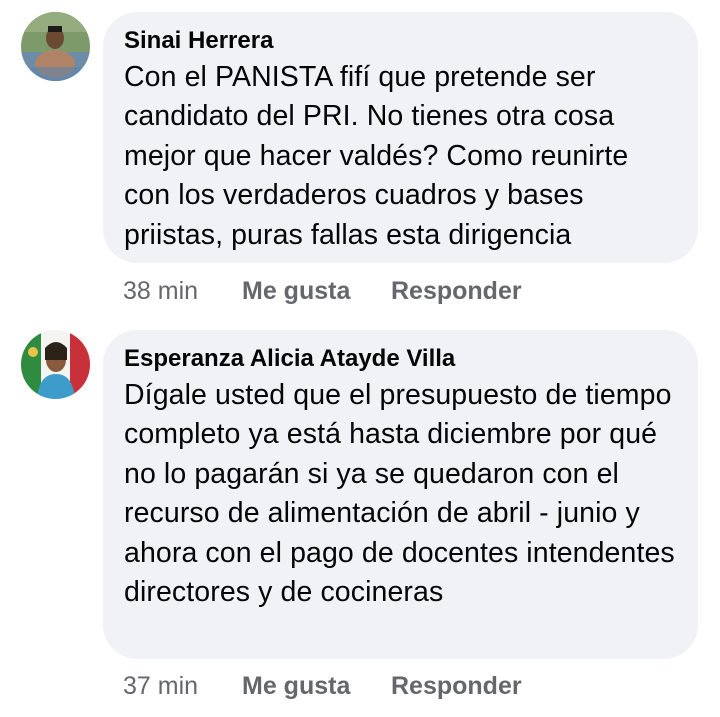 The image size is (720, 717). Describe the element at coordinates (289, 359) in the screenshot. I see `comment-author: Esperanza Alicia Atayde Villa` at that location.